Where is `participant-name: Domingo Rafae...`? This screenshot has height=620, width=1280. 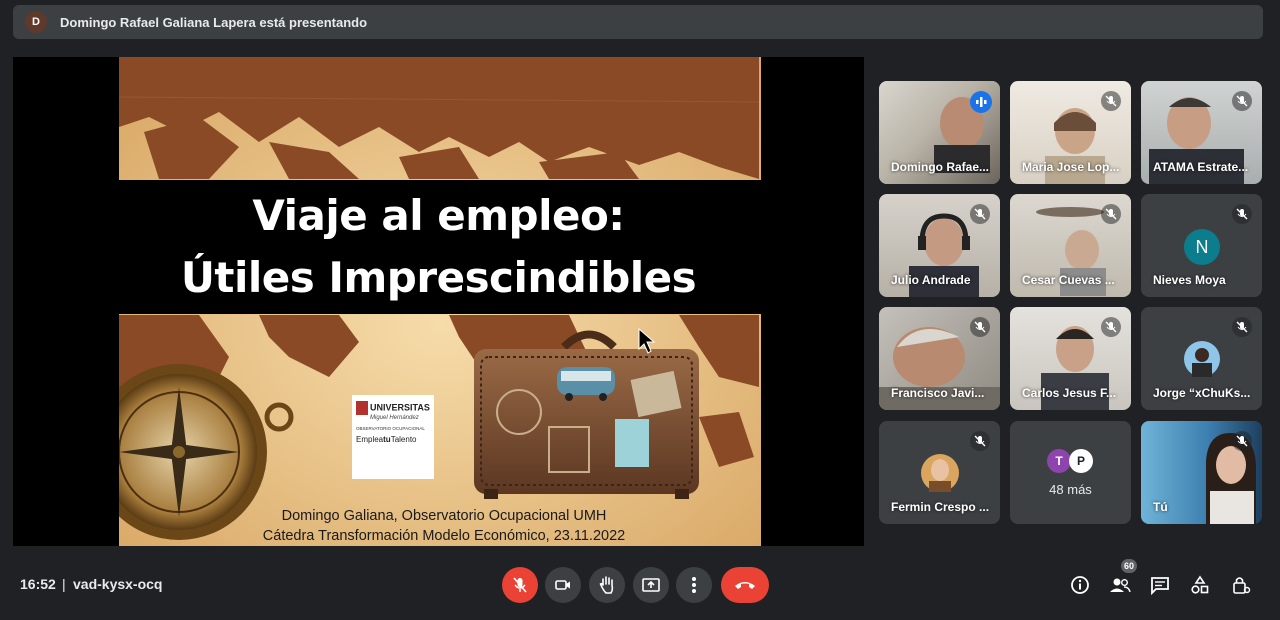
participant-name: Domingo Rafae... is located at coordinates (940, 167).